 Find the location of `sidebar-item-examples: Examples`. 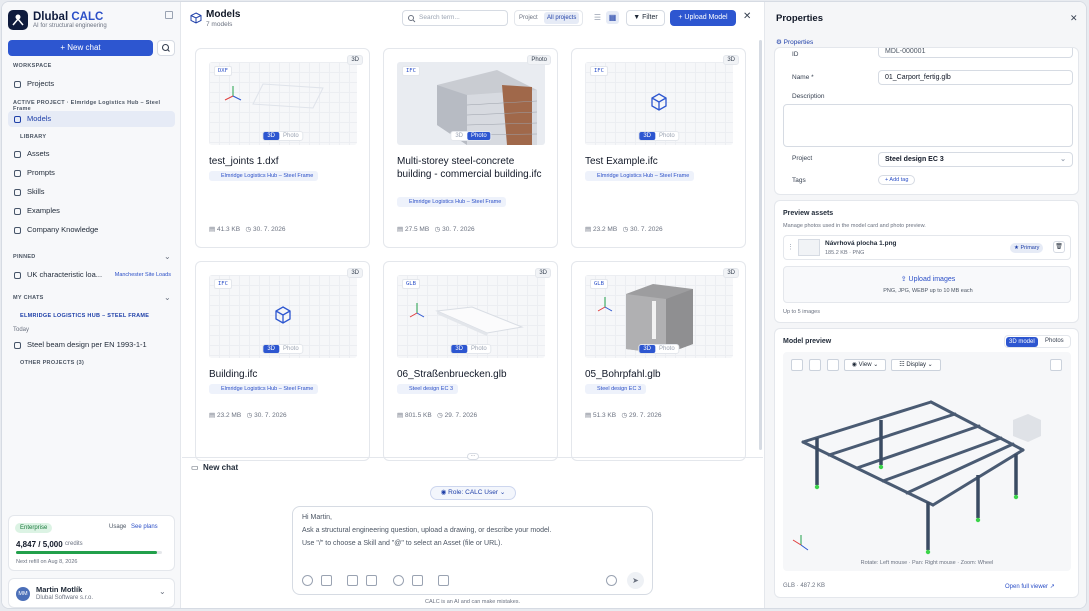

sidebar-item-examples: Examples is located at coordinates (91, 211).